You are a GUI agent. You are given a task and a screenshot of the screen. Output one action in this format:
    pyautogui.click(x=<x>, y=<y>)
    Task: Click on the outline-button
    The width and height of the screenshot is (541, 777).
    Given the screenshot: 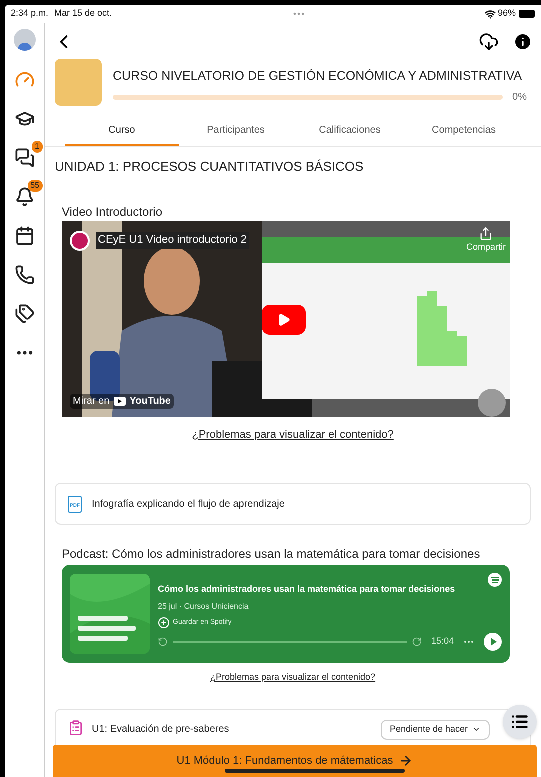 What is the action you would take?
    pyautogui.click(x=520, y=722)
    